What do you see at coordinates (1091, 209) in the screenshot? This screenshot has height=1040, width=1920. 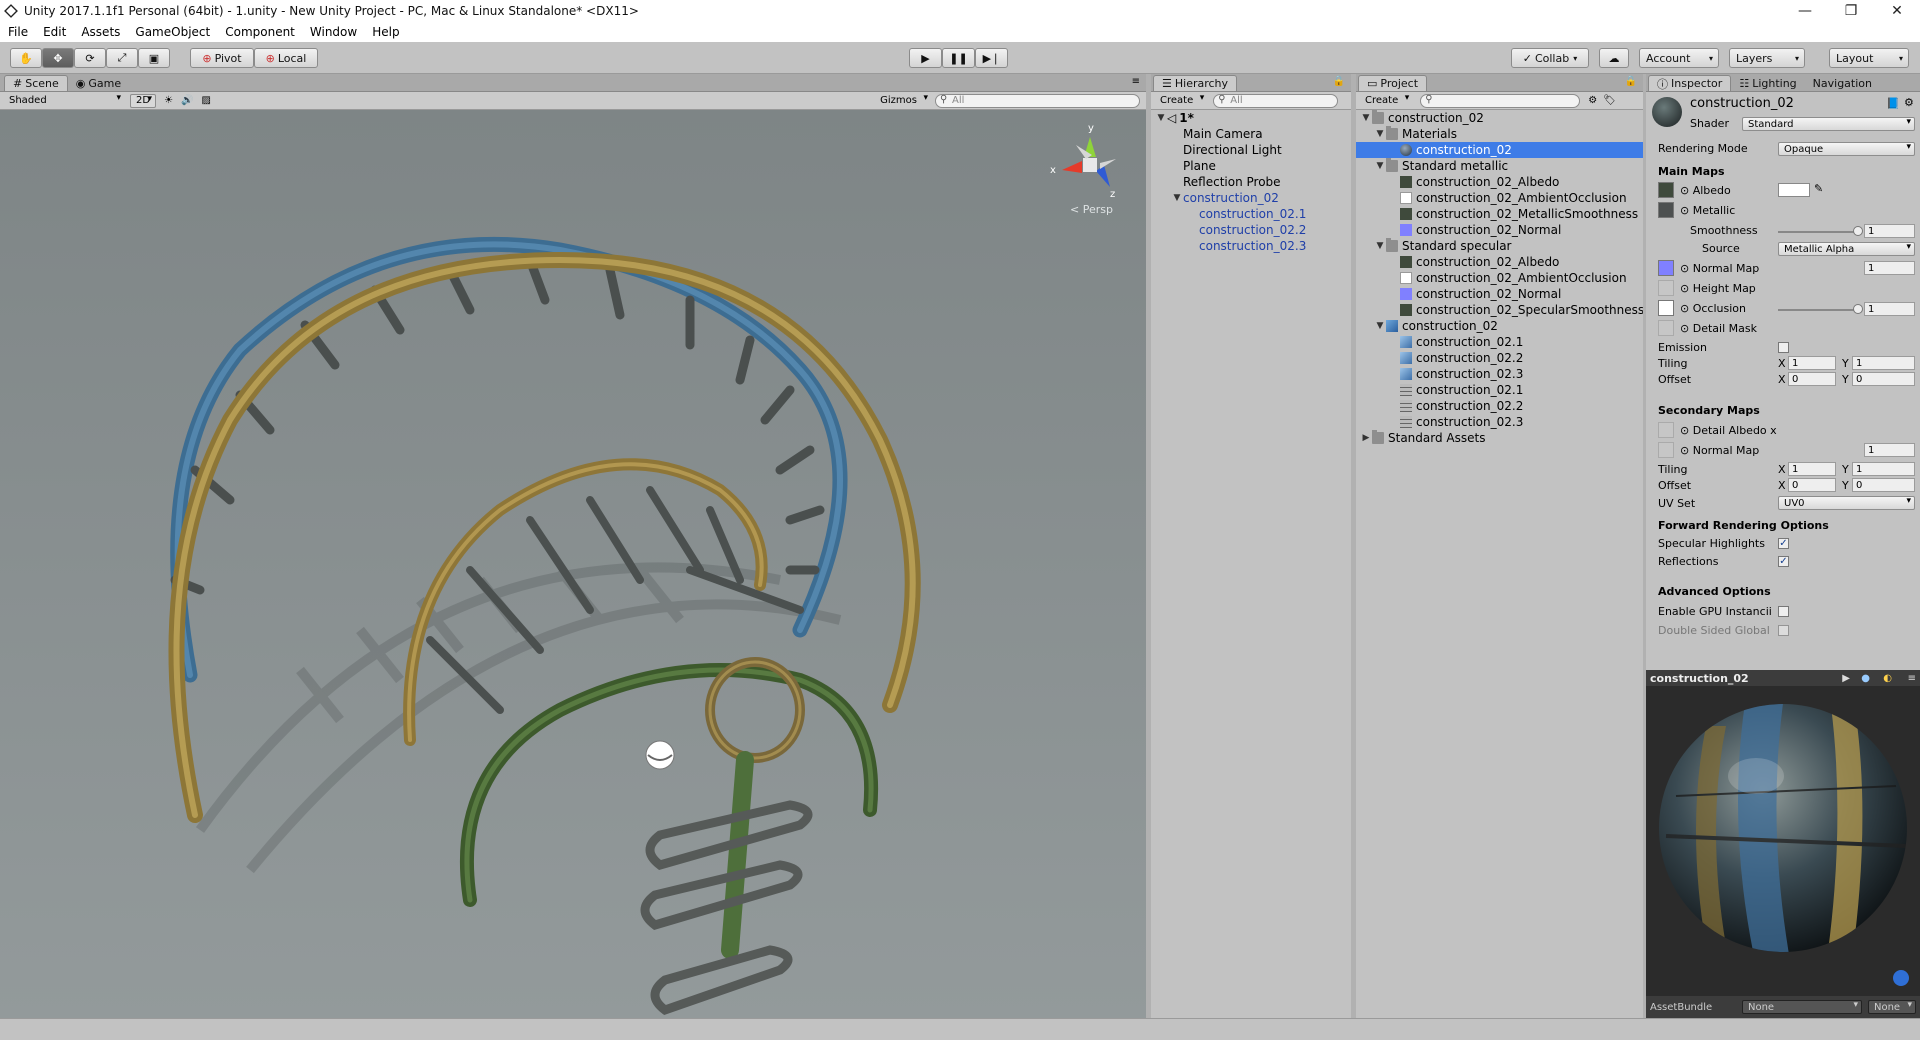 I see `persp-label: < Persp` at bounding box center [1091, 209].